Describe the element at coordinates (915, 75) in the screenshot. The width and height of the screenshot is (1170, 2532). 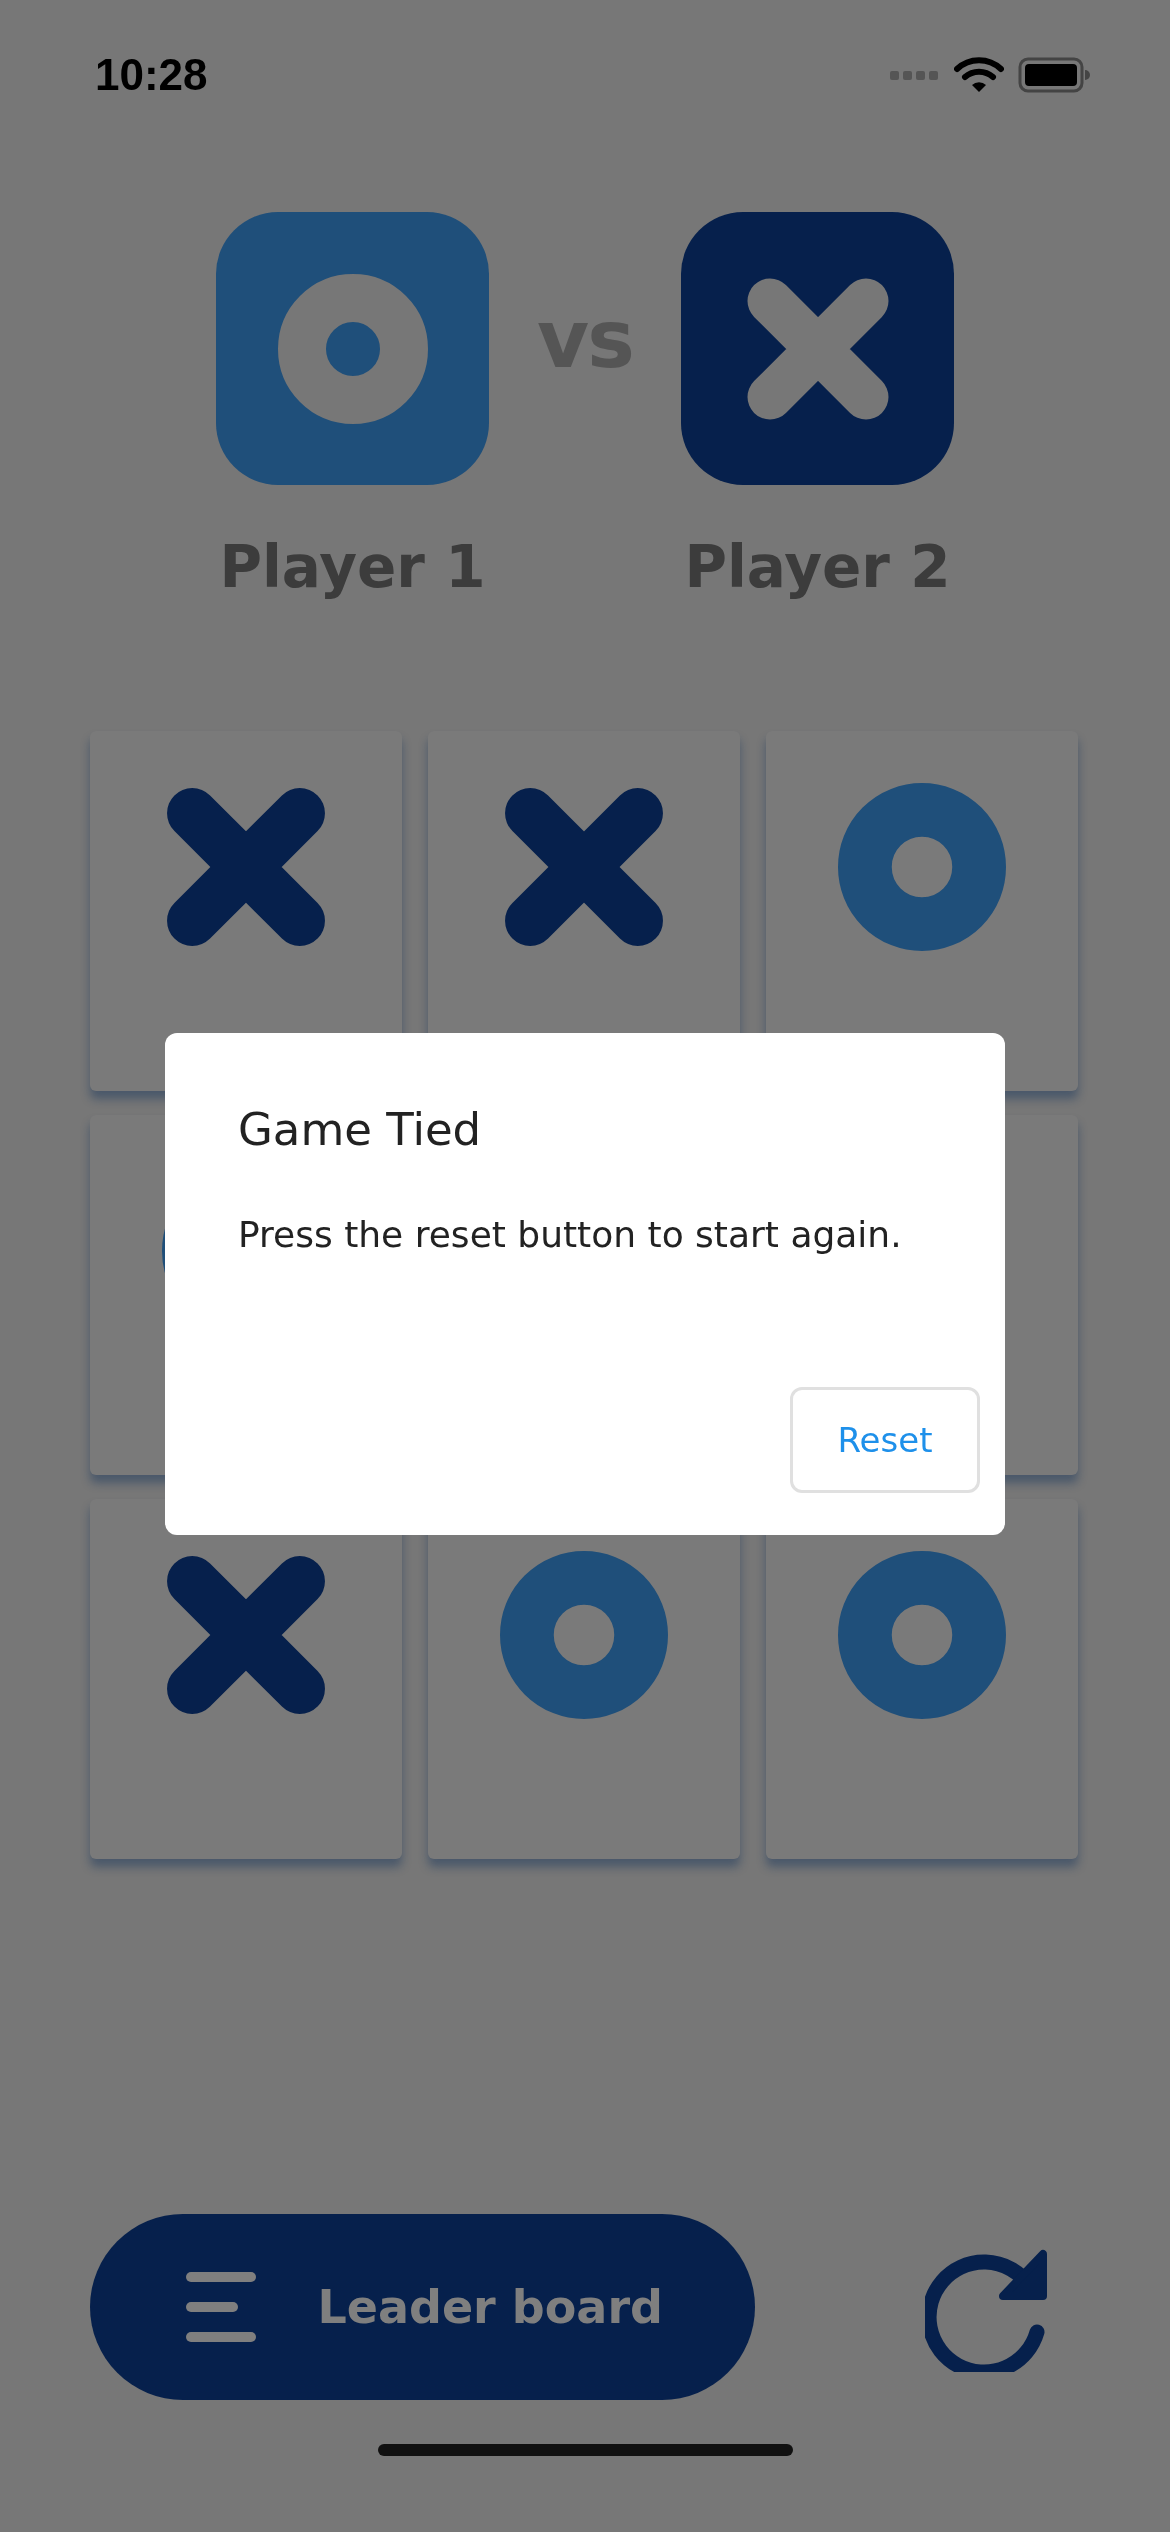
I see `signal-icon` at that location.